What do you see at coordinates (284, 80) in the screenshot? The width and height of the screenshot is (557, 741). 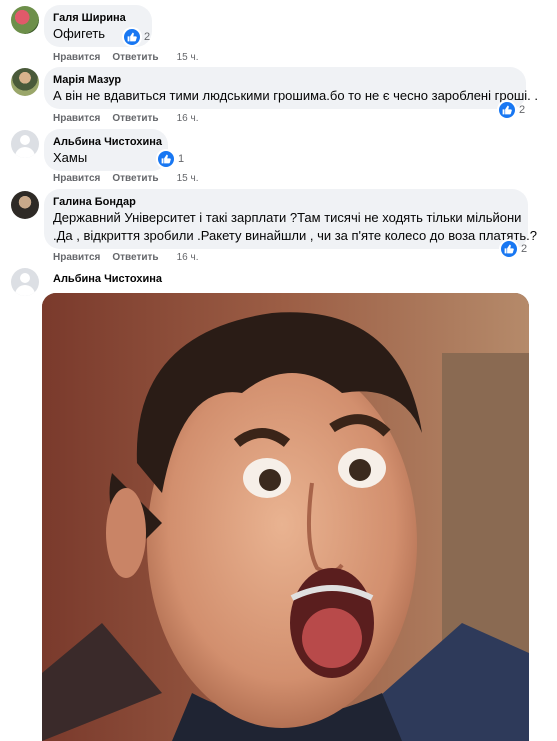 I see `comment-author: Марія Мазур` at bounding box center [284, 80].